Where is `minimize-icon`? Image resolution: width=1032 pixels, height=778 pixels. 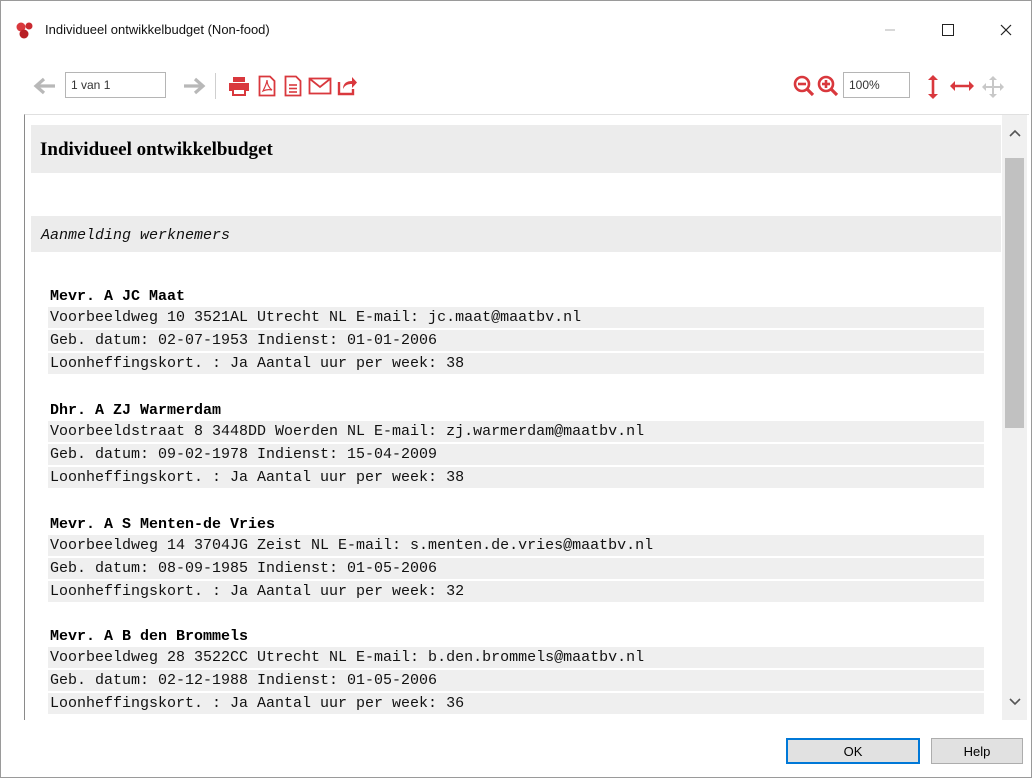
minimize-icon is located at coordinates (890, 30).